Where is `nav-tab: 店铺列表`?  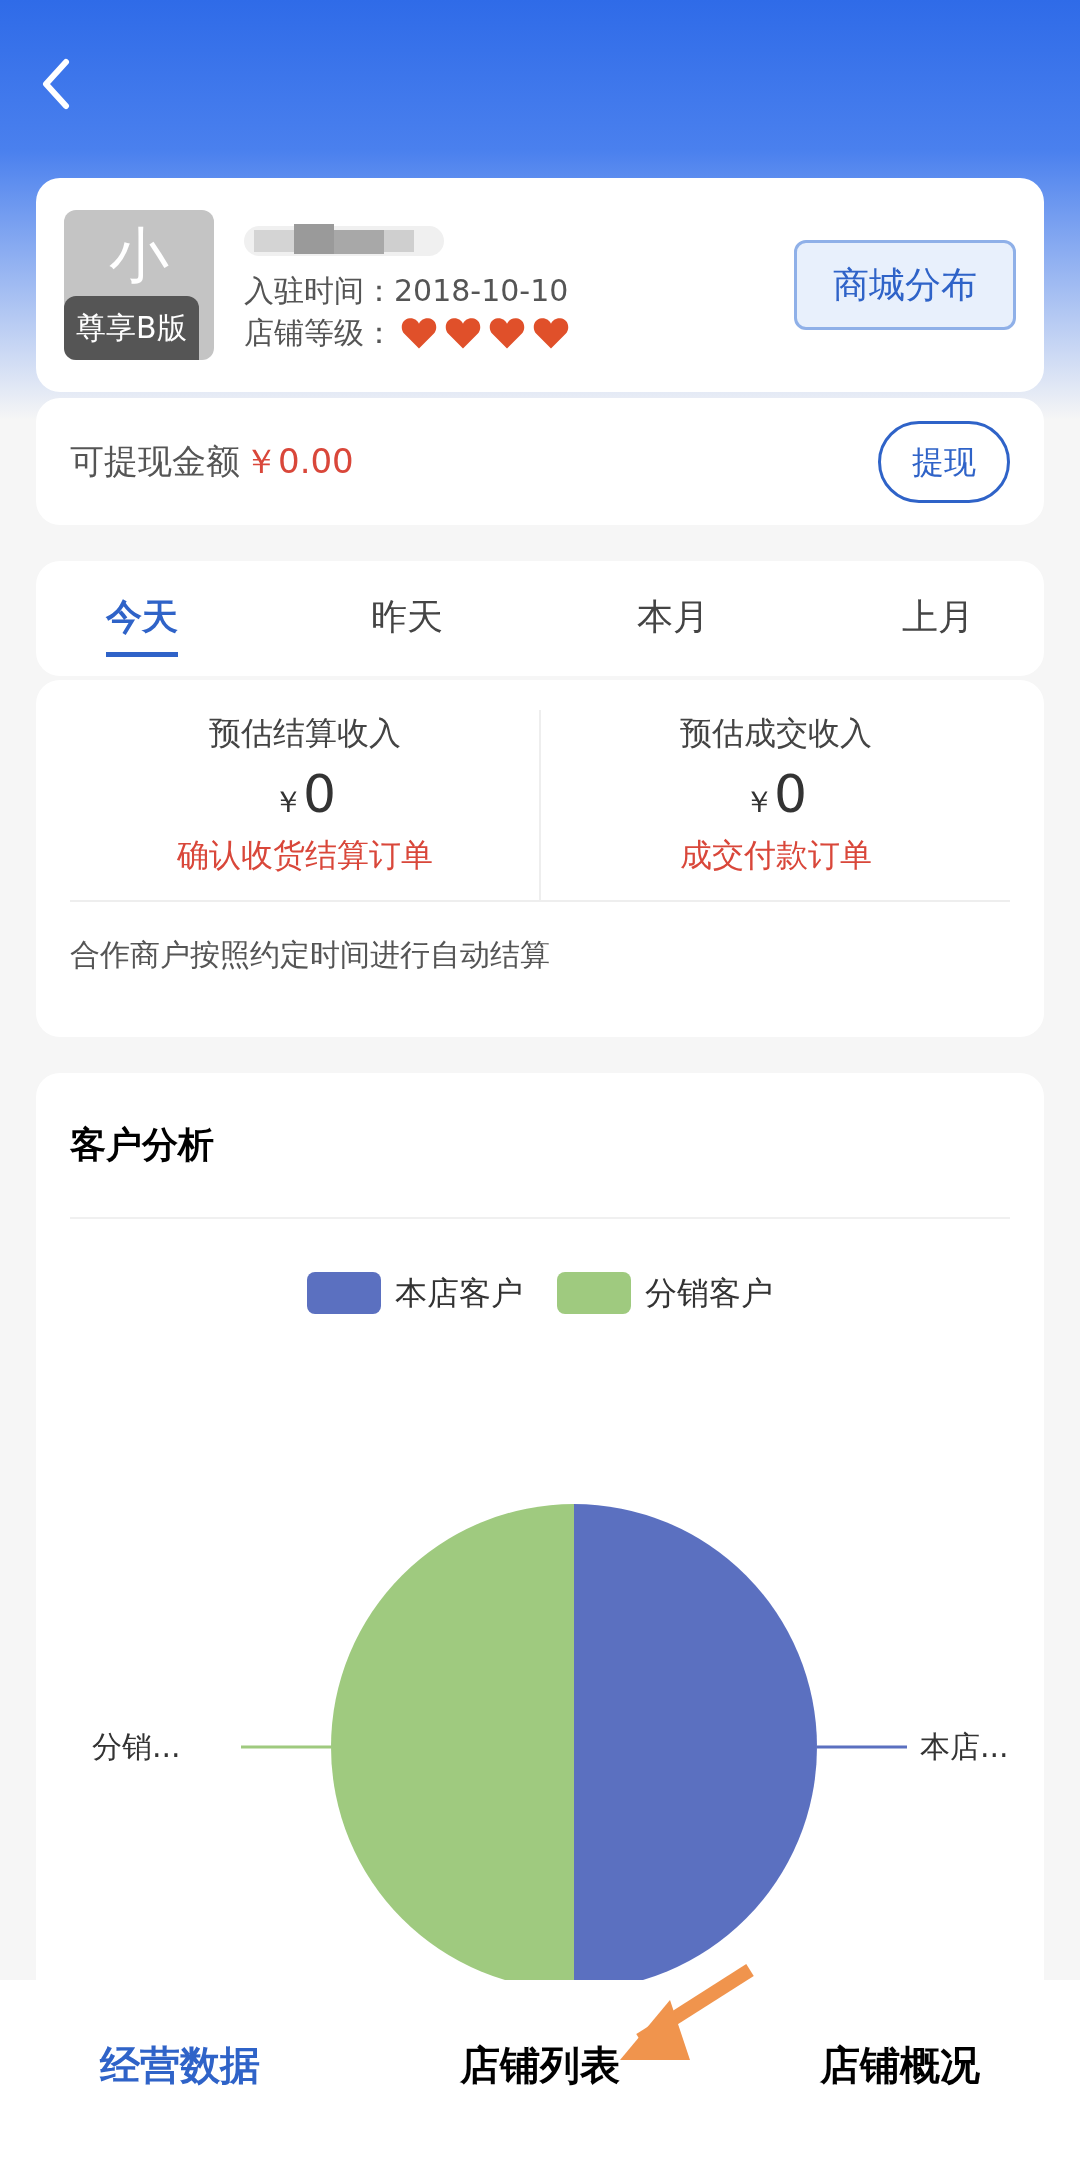
nav-tab: 店铺列表 is located at coordinates (540, 2065).